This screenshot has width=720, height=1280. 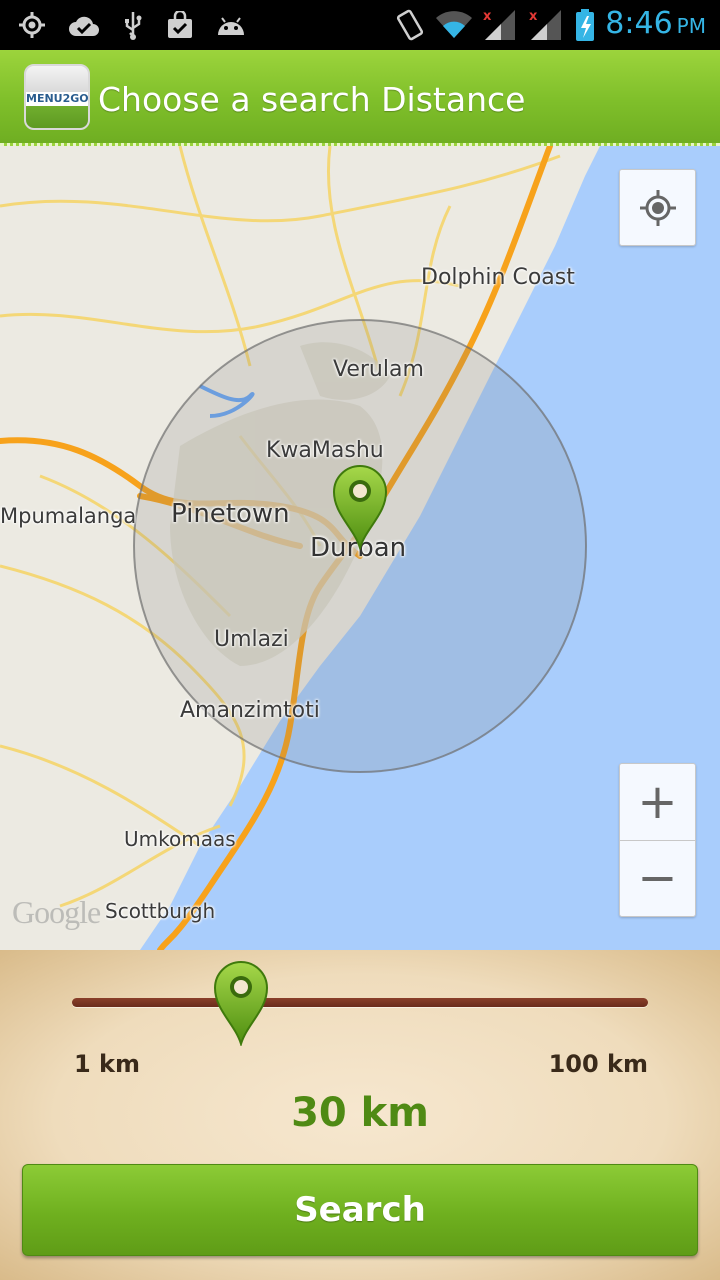 I want to click on place-label: Scottburgh, so click(x=160, y=911).